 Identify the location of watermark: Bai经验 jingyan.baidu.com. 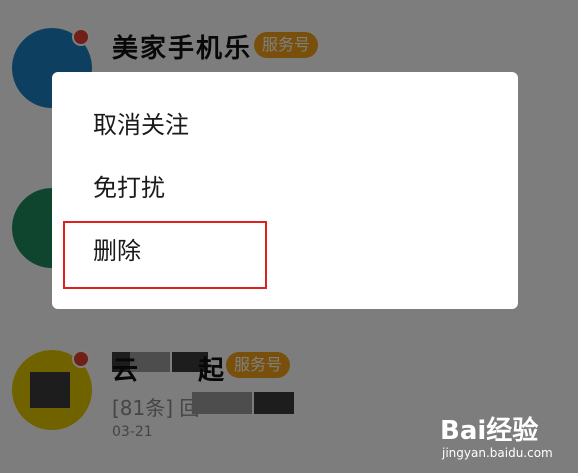
(507, 438).